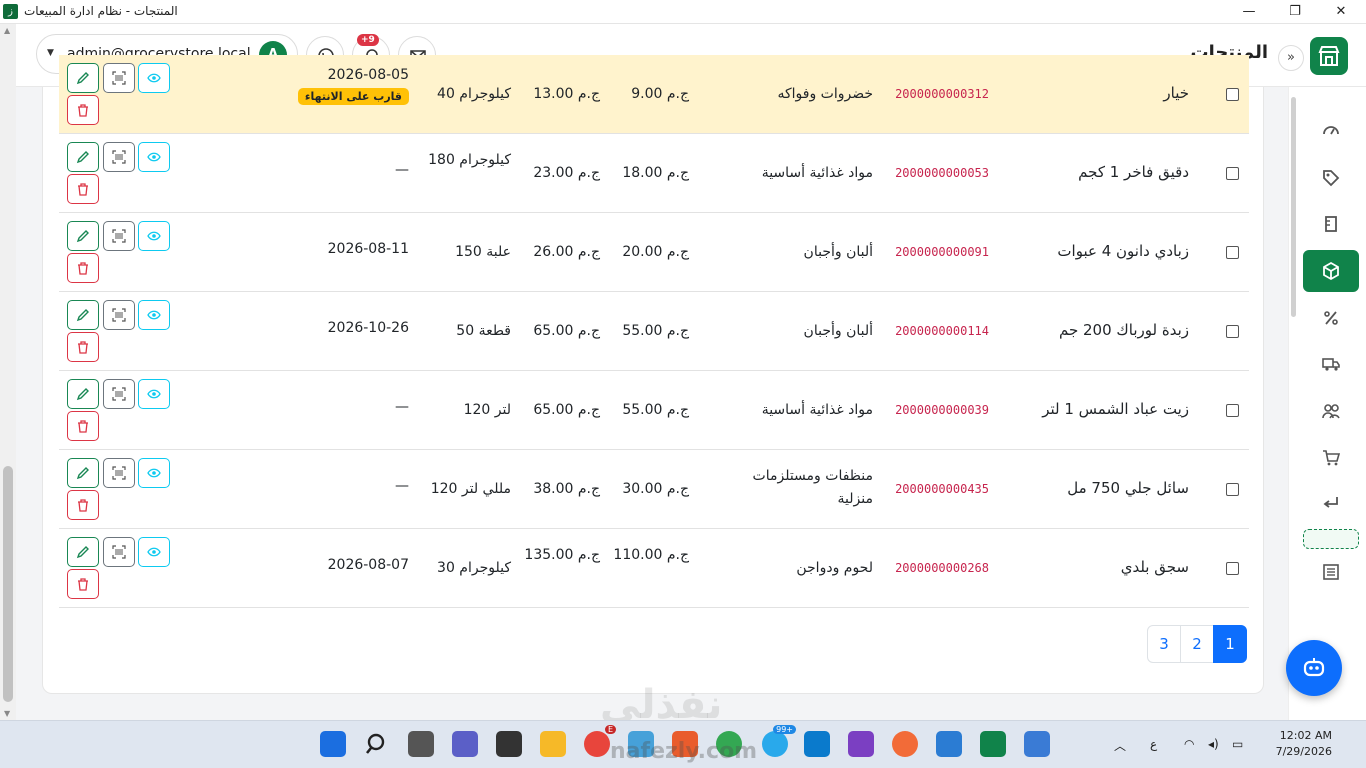 The image size is (1366, 768). What do you see at coordinates (1341, 12) in the screenshot?
I see `close-button: ✕` at bounding box center [1341, 12].